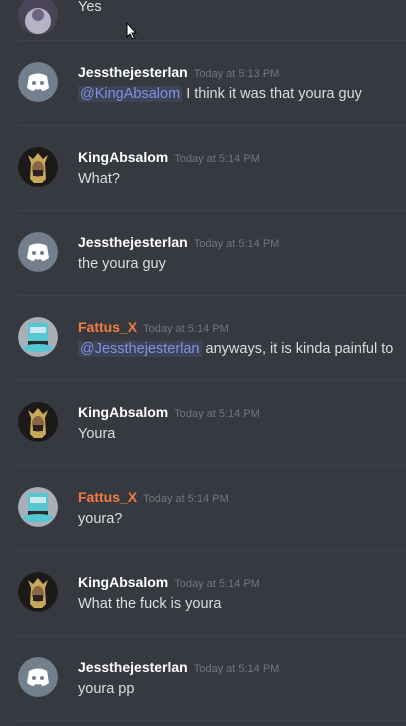 The image size is (406, 726). I want to click on user-mention: @Jessthejesterlan, so click(140, 349).